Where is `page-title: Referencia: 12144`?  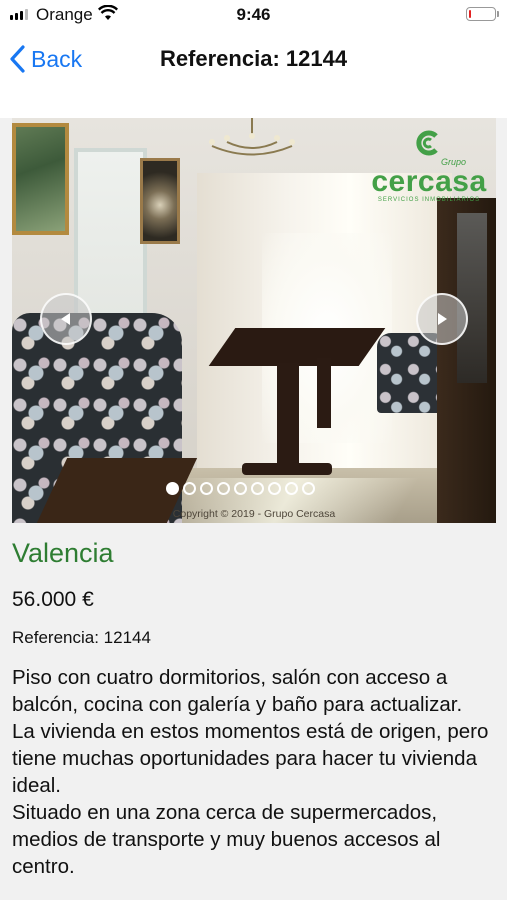 page-title: Referencia: 12144 is located at coordinates (253, 58).